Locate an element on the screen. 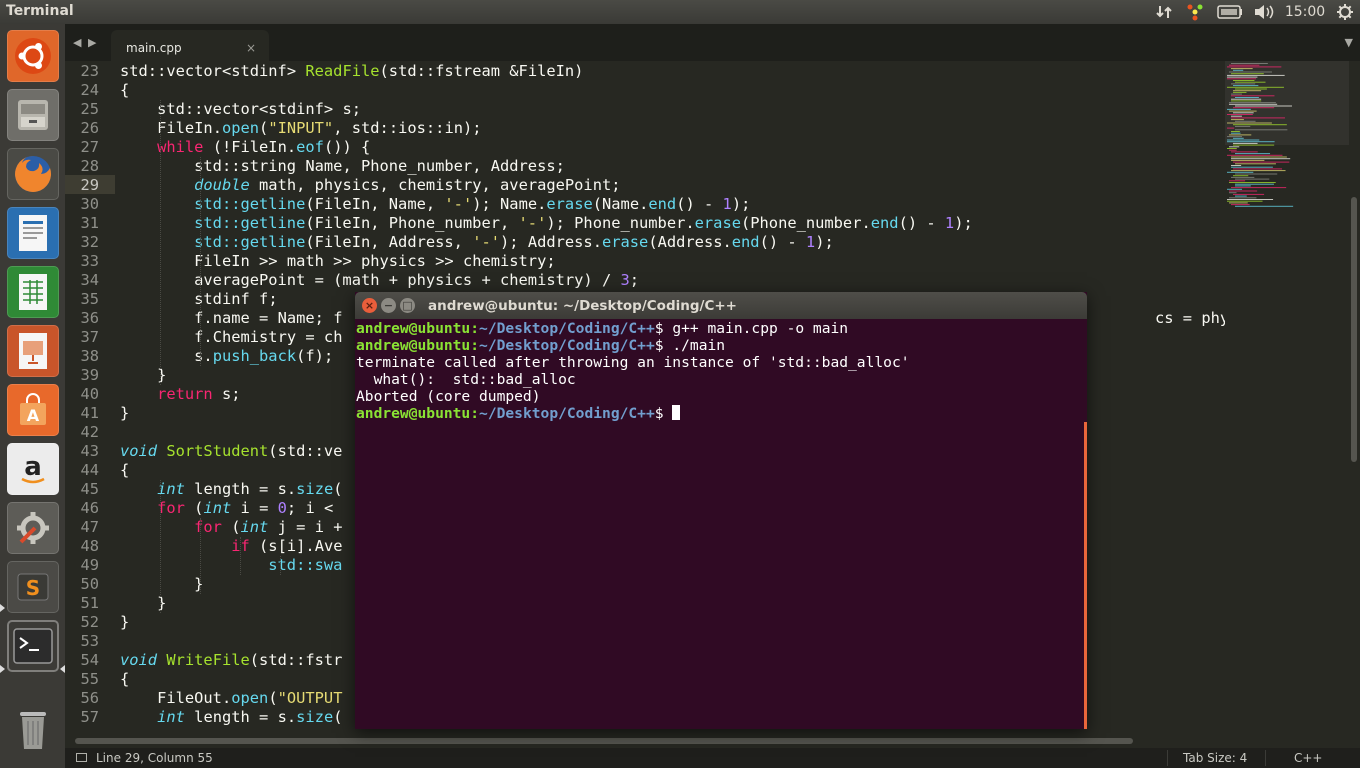 The image size is (1360, 768). panel-toggle-icon is located at coordinates (81, 757).